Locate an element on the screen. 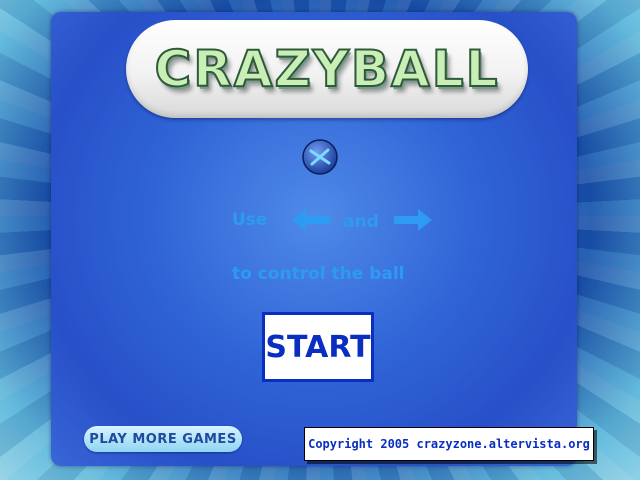 This screenshot has height=480, width=640. start-button: START is located at coordinates (318, 347).